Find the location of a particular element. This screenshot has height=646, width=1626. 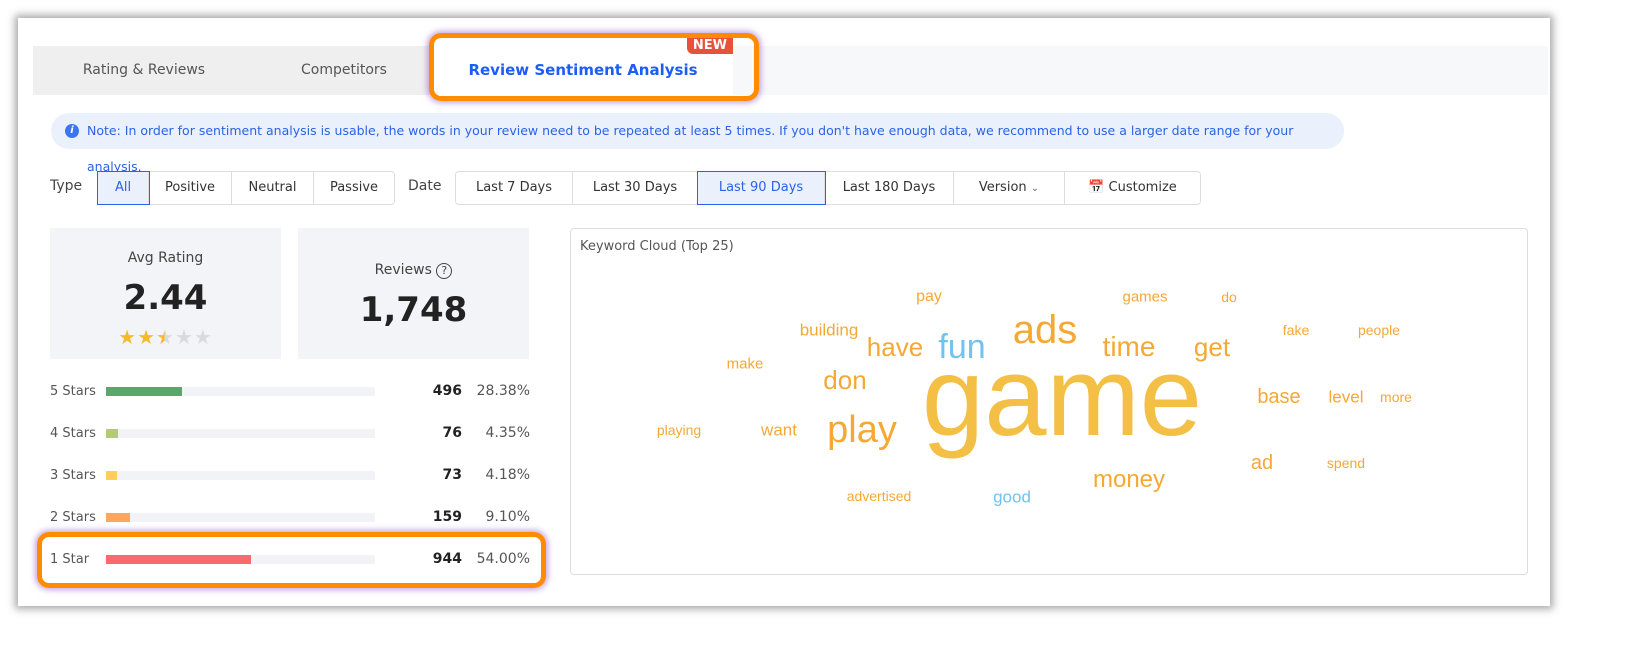

row-count: 159 is located at coordinates (447, 517).